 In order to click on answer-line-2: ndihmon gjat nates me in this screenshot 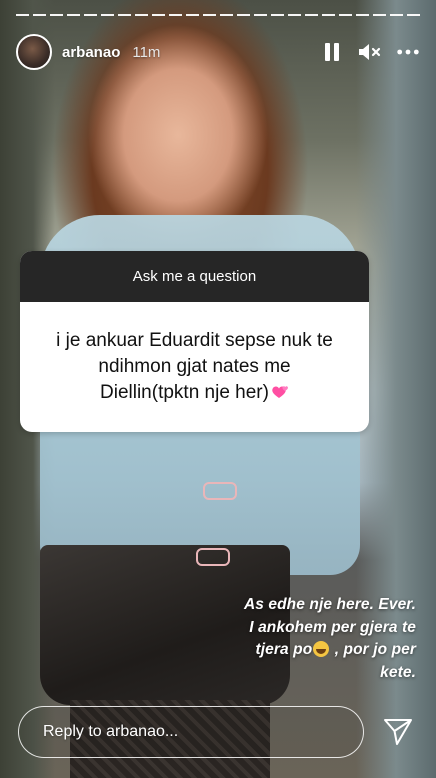, I will do `click(194, 366)`.